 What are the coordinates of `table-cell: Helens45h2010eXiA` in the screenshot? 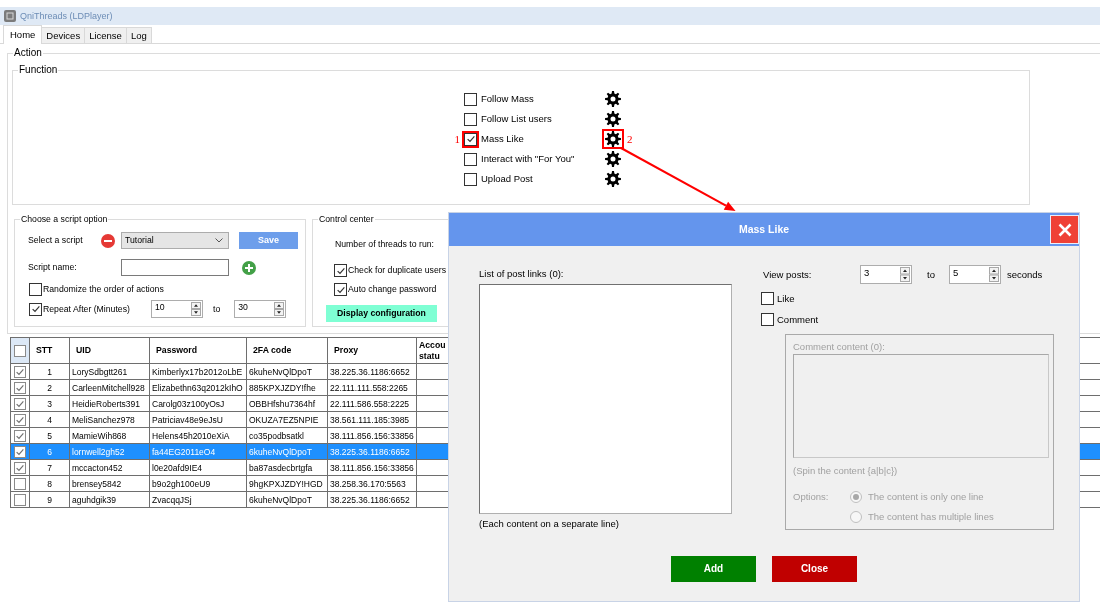 It's located at (198, 435).